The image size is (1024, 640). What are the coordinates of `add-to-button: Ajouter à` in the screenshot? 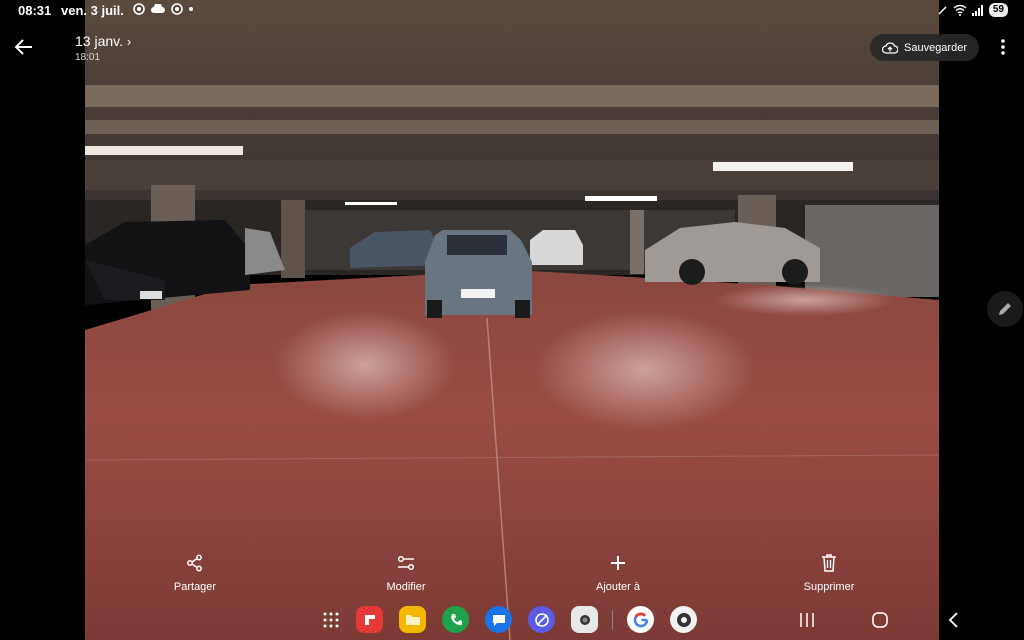 It's located at (618, 571).